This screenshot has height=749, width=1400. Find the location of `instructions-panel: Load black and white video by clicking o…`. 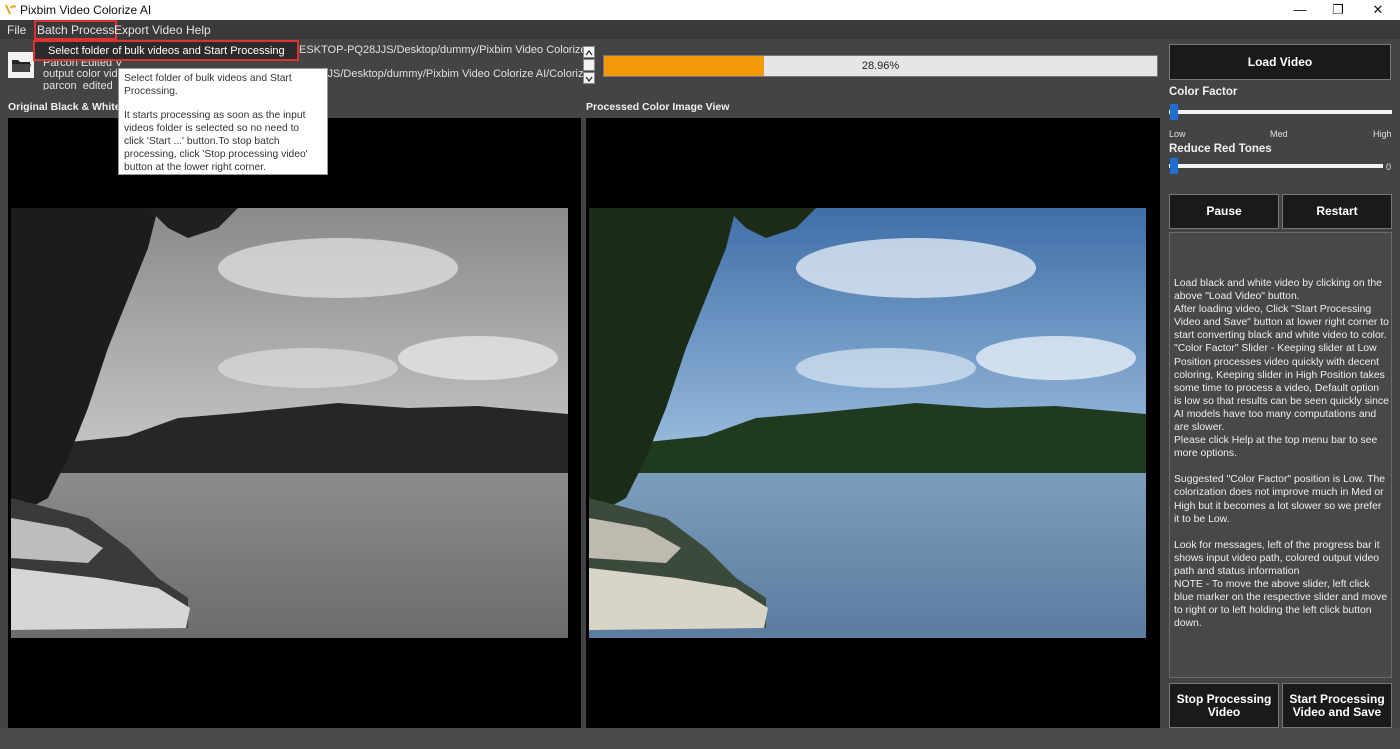

instructions-panel: Load black and white video by clicking o… is located at coordinates (1280, 455).